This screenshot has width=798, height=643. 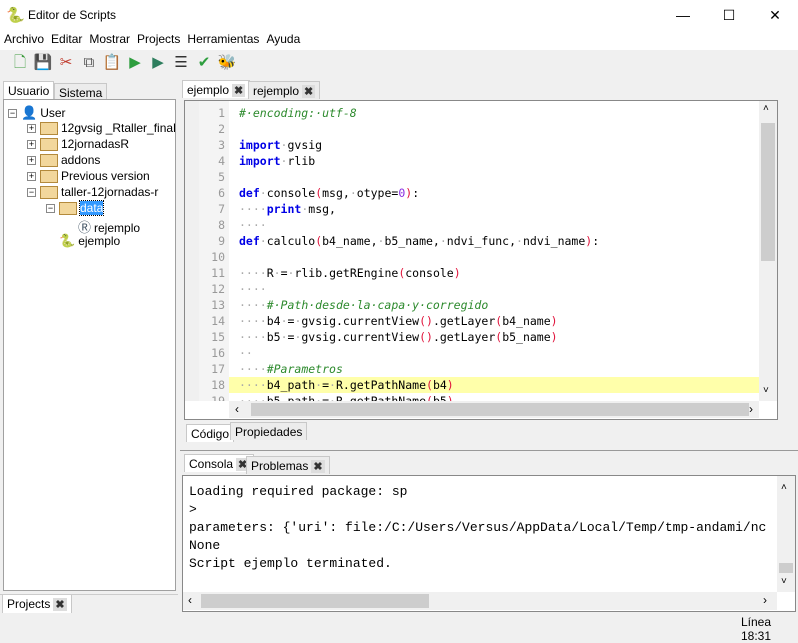 I want to click on copy-icon: ⧉, so click(x=89, y=63).